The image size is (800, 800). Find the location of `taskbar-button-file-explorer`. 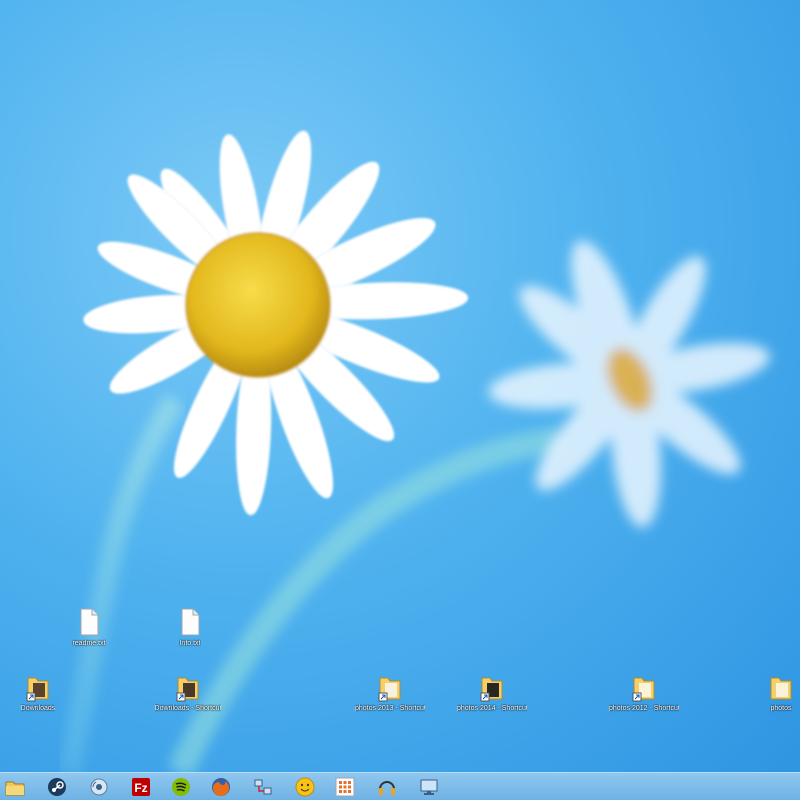

taskbar-button-file-explorer is located at coordinates (15, 787).